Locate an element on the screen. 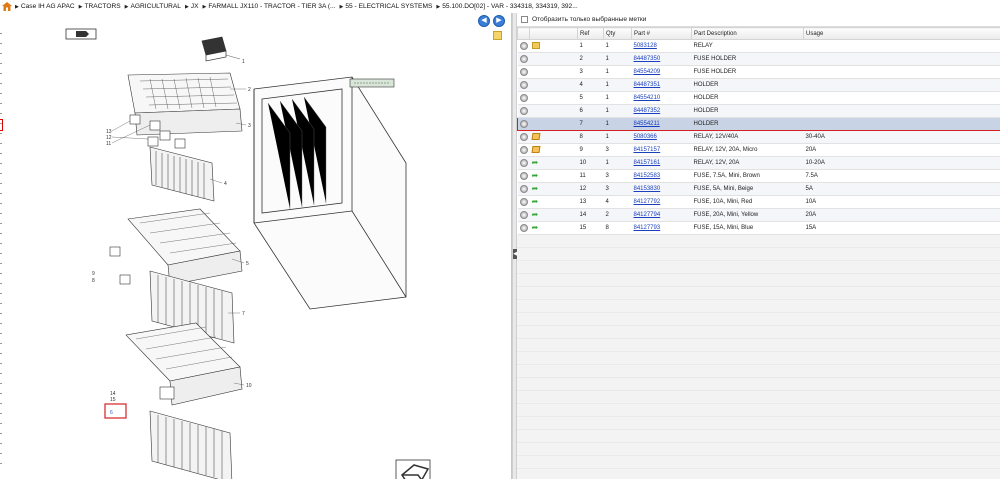 The height and width of the screenshot is (479, 1000). table-row: 6 1 84487352 HOLDER is located at coordinates (758, 111).